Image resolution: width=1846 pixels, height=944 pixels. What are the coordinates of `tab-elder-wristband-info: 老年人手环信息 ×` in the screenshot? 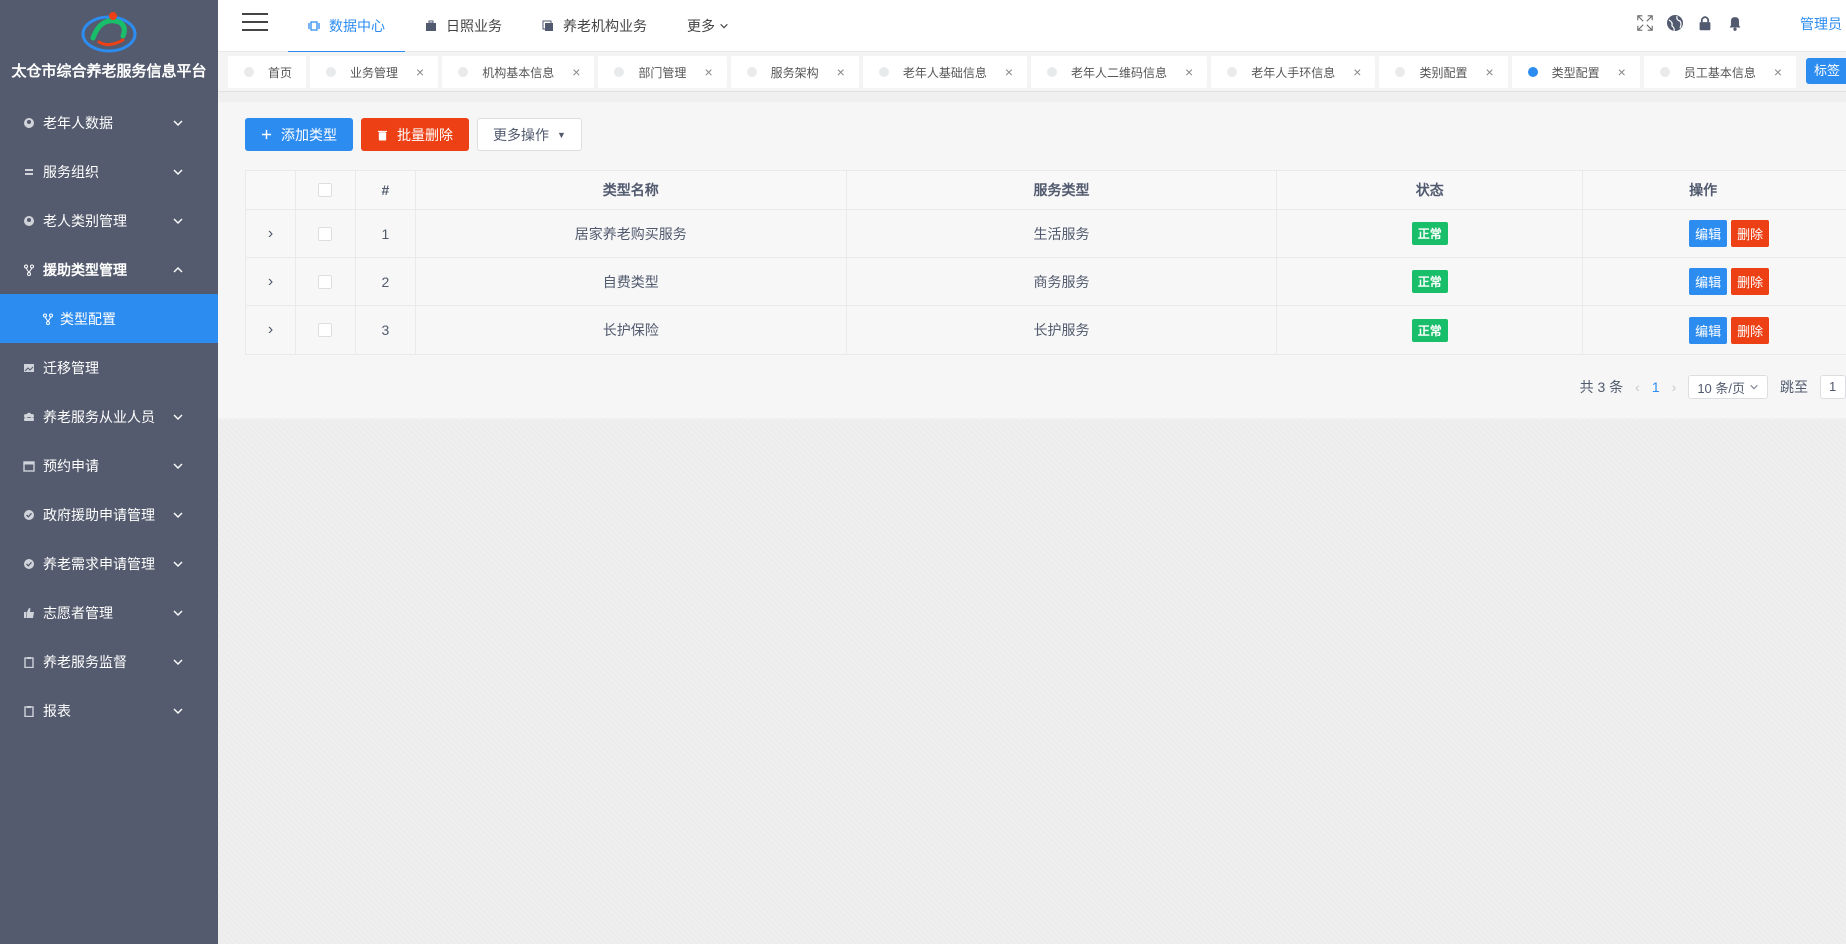 It's located at (1293, 72).